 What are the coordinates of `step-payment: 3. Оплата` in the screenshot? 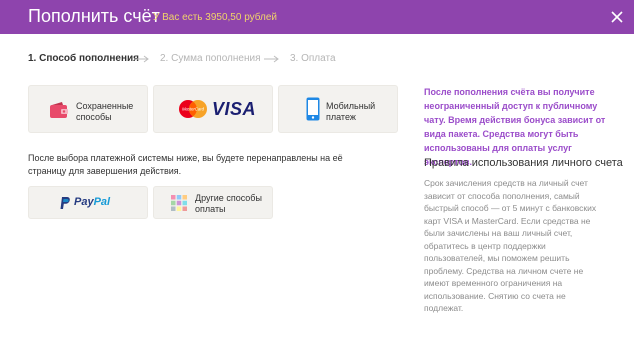 It's located at (313, 58).